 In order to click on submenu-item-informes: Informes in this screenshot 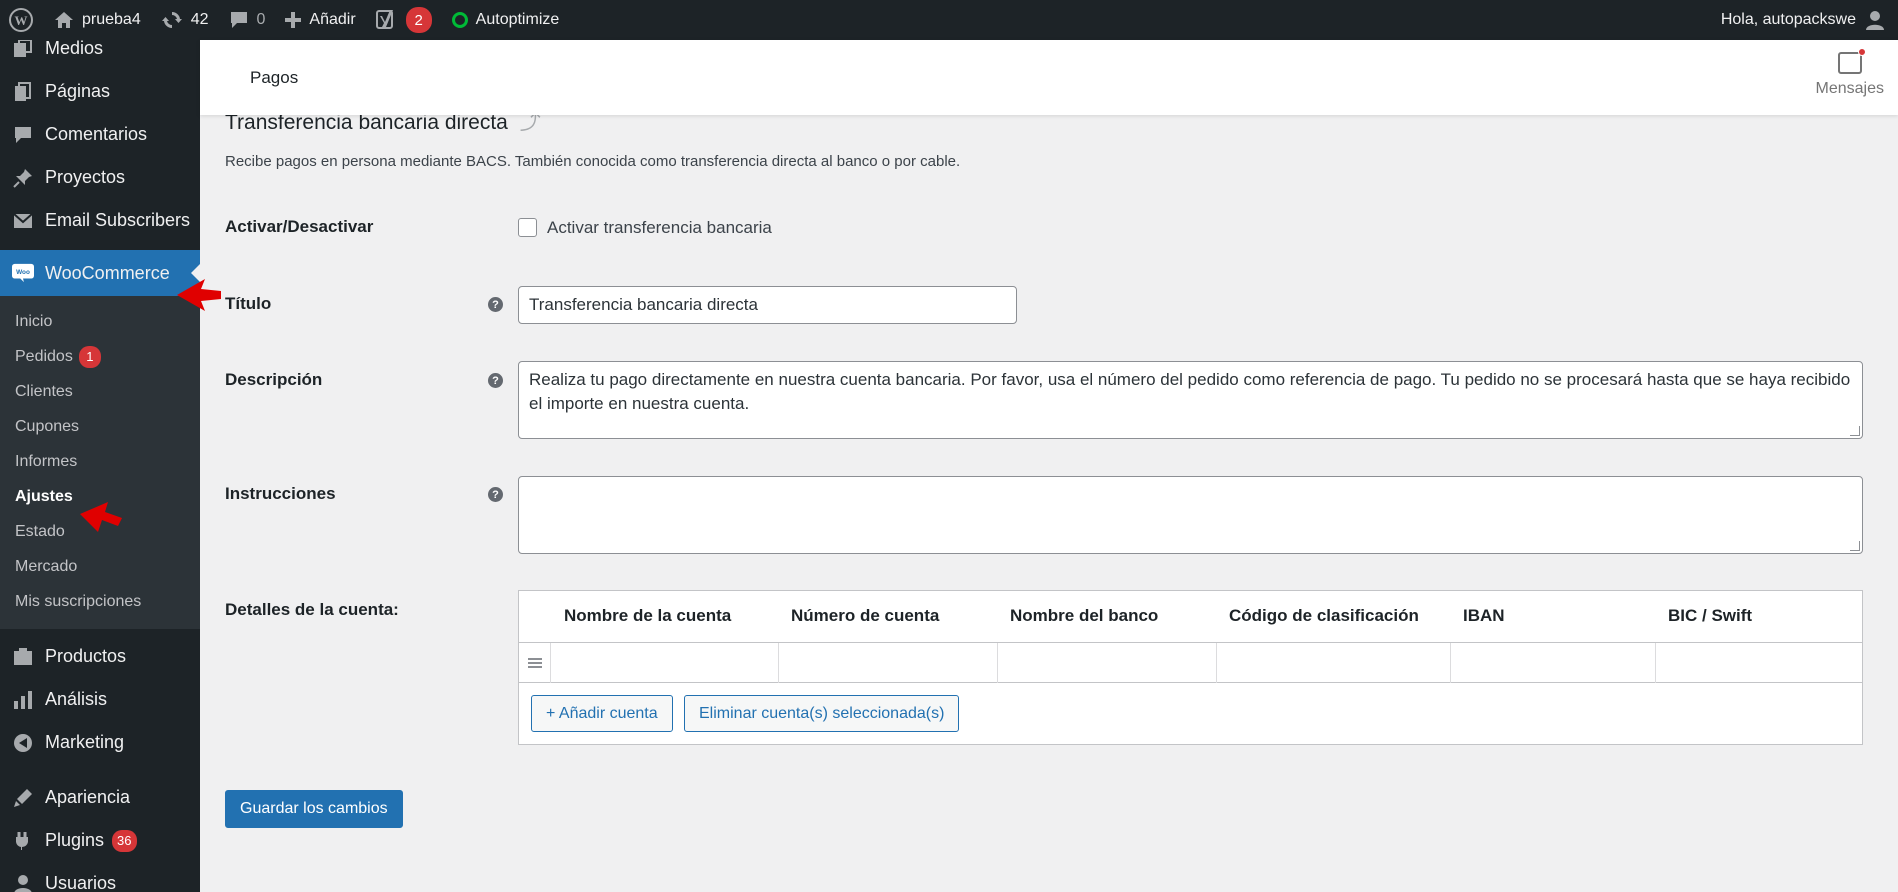, I will do `click(100, 461)`.